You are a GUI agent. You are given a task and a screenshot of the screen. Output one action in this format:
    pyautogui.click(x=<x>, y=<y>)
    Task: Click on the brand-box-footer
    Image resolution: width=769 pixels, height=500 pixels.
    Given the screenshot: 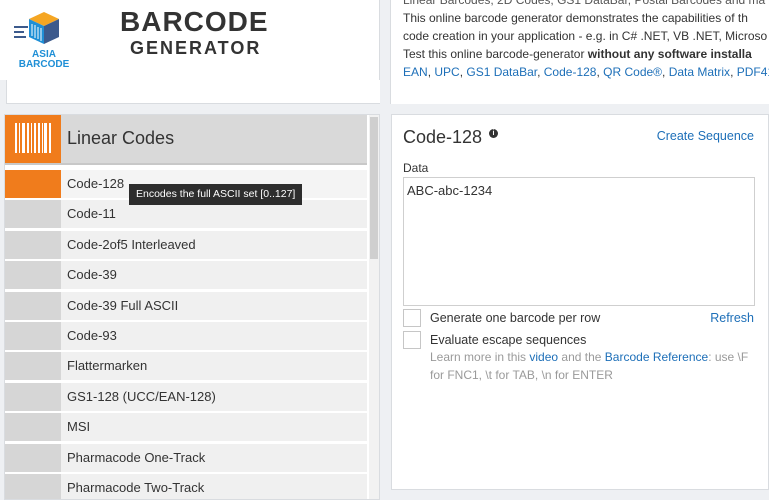 What is the action you would take?
    pyautogui.click(x=193, y=92)
    